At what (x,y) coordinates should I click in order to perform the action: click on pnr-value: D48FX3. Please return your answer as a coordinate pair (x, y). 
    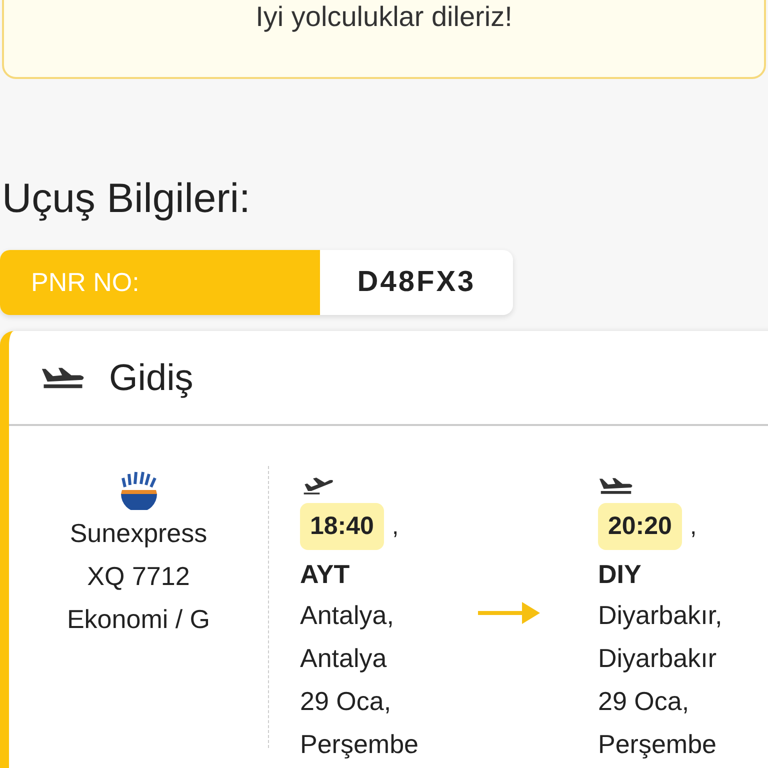
    Looking at the image, I should click on (416, 282).